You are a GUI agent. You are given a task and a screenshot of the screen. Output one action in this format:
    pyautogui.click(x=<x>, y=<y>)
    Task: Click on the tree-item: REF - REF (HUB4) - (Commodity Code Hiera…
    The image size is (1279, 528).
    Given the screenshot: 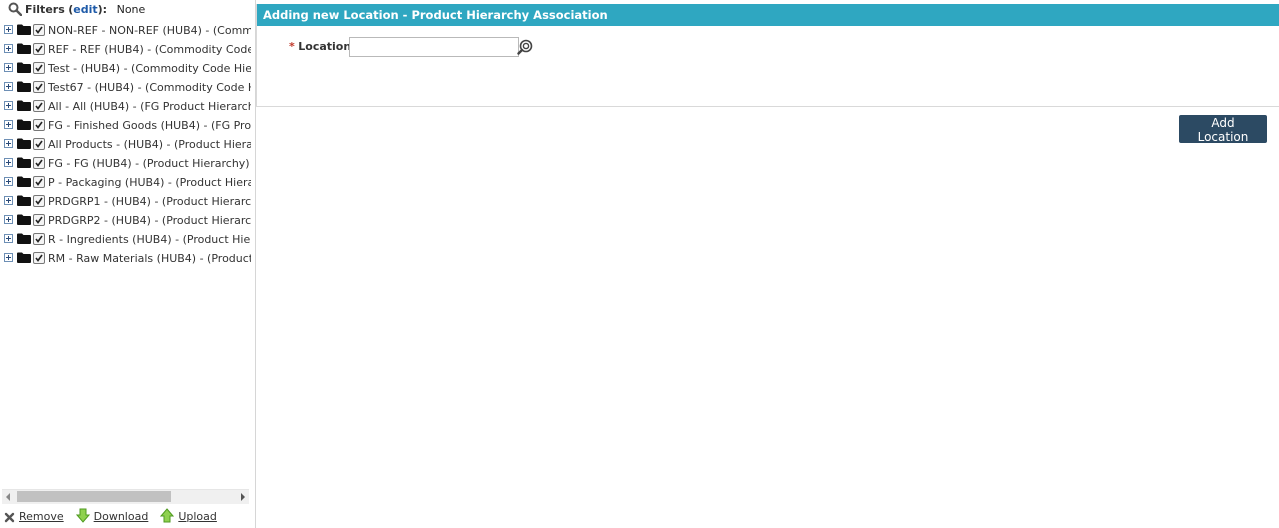 What is the action you would take?
    pyautogui.click(x=125, y=49)
    